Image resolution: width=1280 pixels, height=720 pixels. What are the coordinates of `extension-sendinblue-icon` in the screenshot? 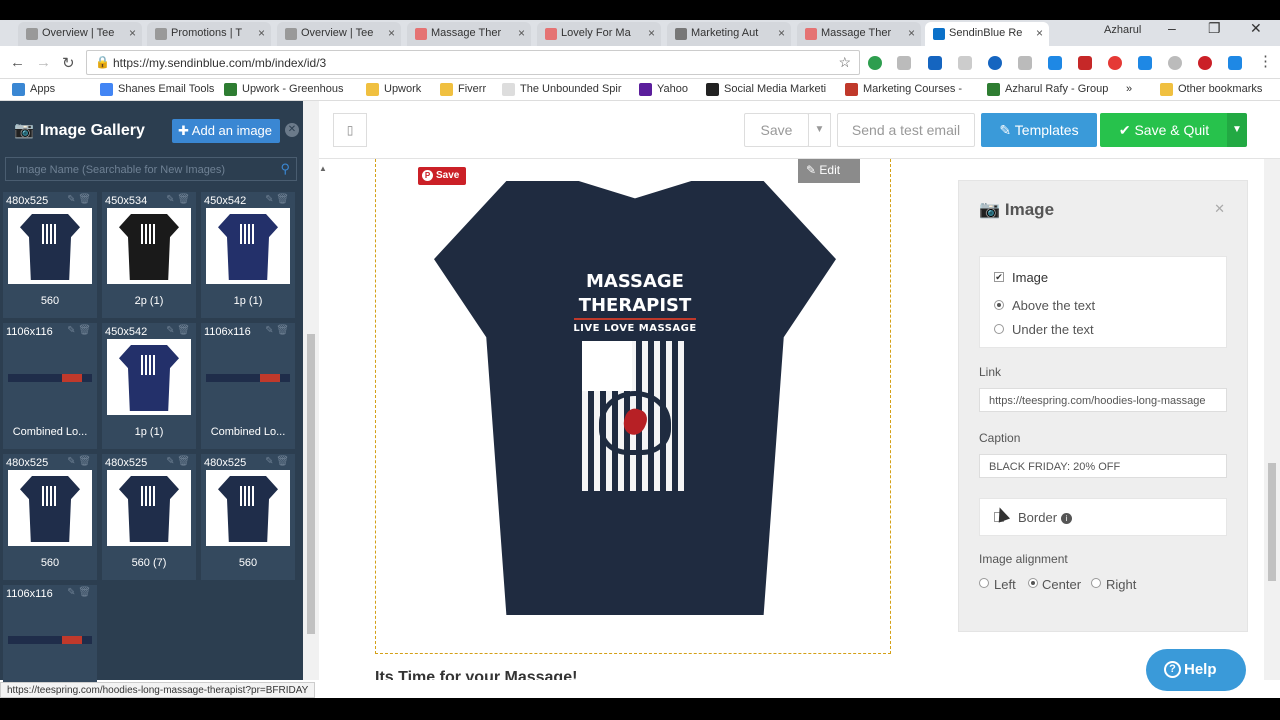 It's located at (1235, 63).